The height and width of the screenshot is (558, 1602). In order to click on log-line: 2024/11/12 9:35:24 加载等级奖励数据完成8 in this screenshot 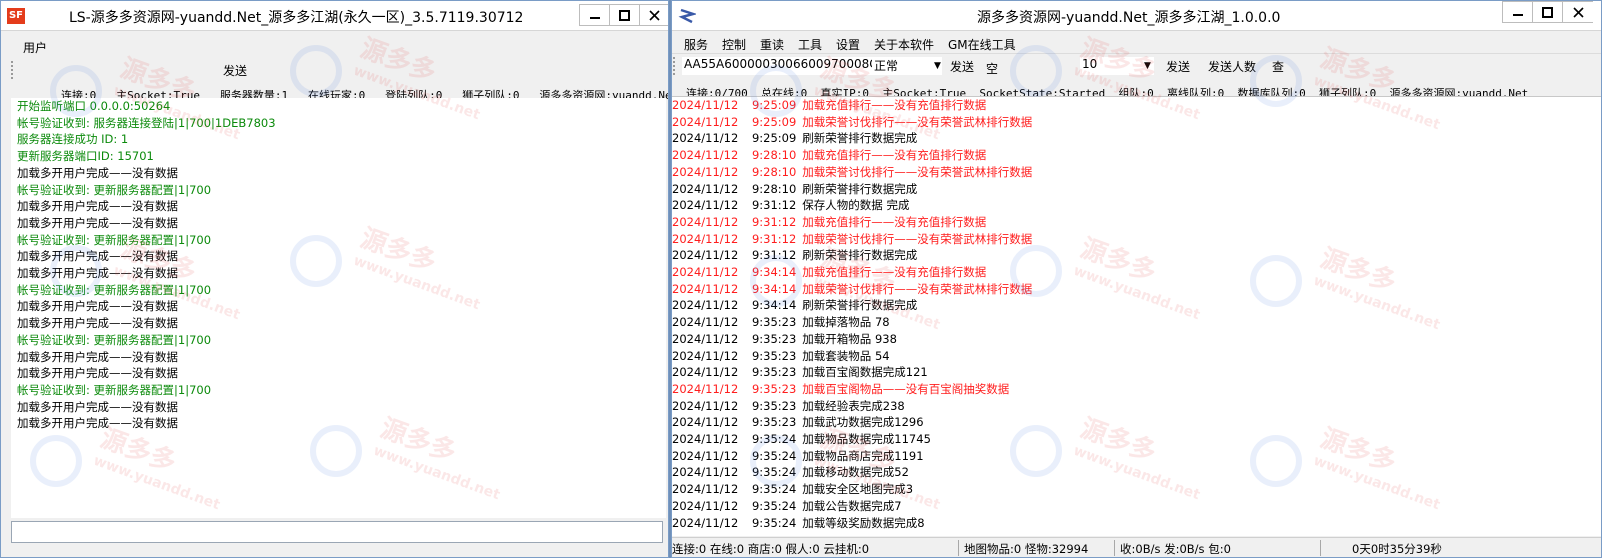, I will do `click(798, 523)`.